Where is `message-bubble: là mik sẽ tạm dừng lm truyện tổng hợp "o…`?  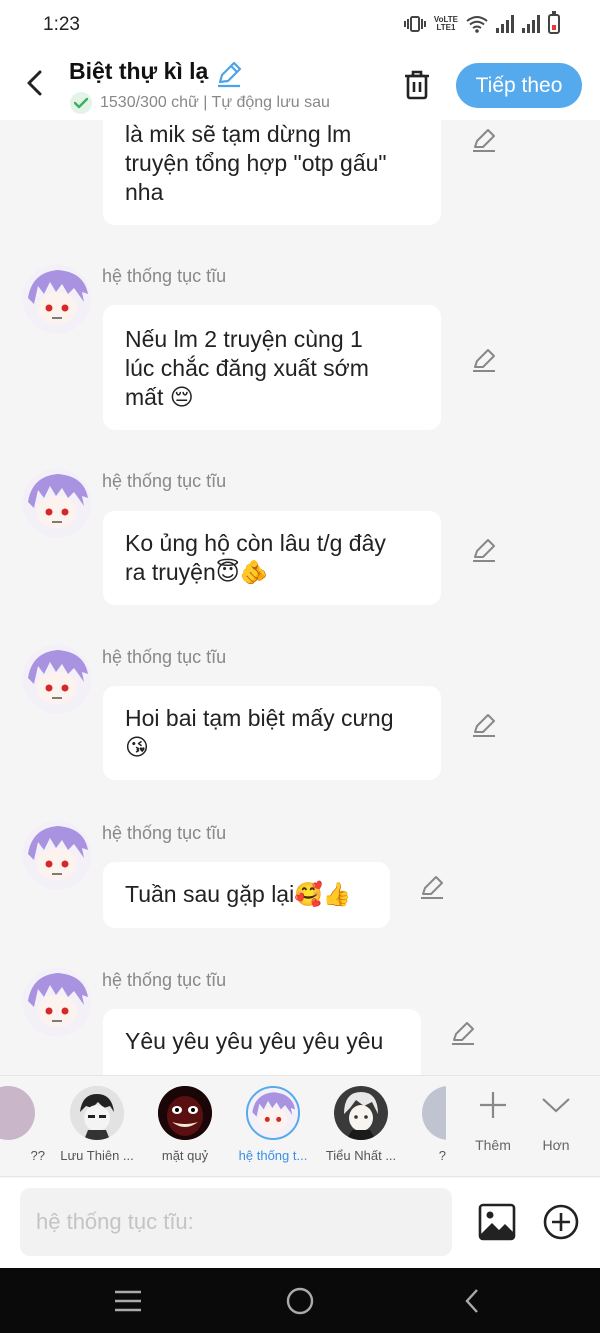 message-bubble: là mik sẽ tạm dừng lm truyện tổng hợp "o… is located at coordinates (272, 172).